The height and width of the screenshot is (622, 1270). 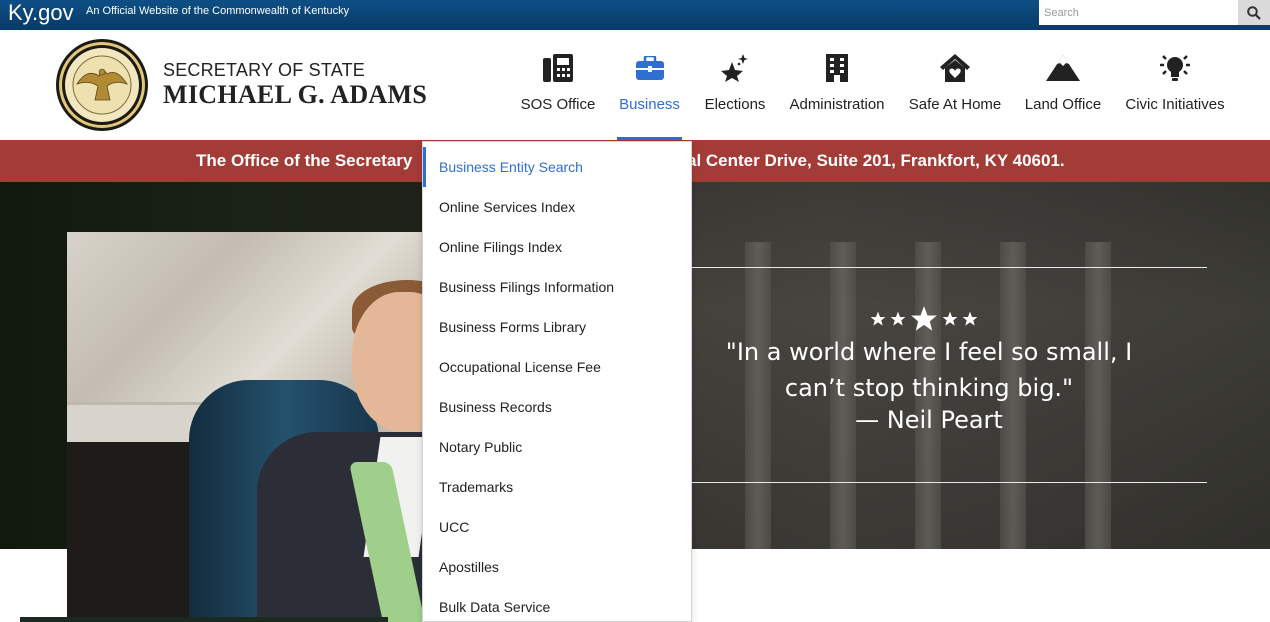 I want to click on menu-item-bulk-data-service: Bulk Data Service, so click(x=557, y=604).